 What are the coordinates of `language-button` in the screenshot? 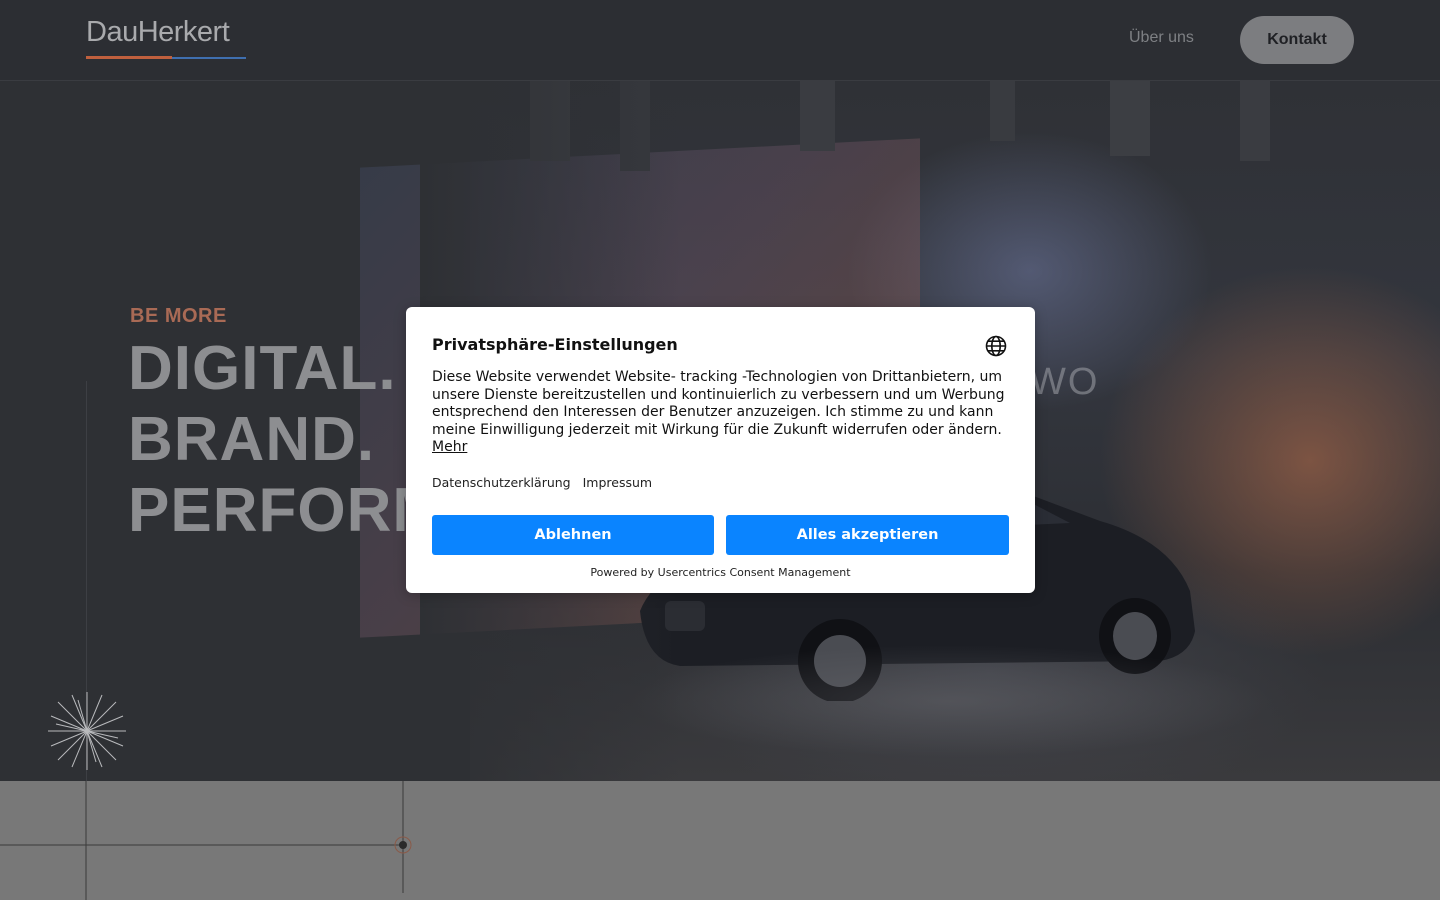 It's located at (996, 346).